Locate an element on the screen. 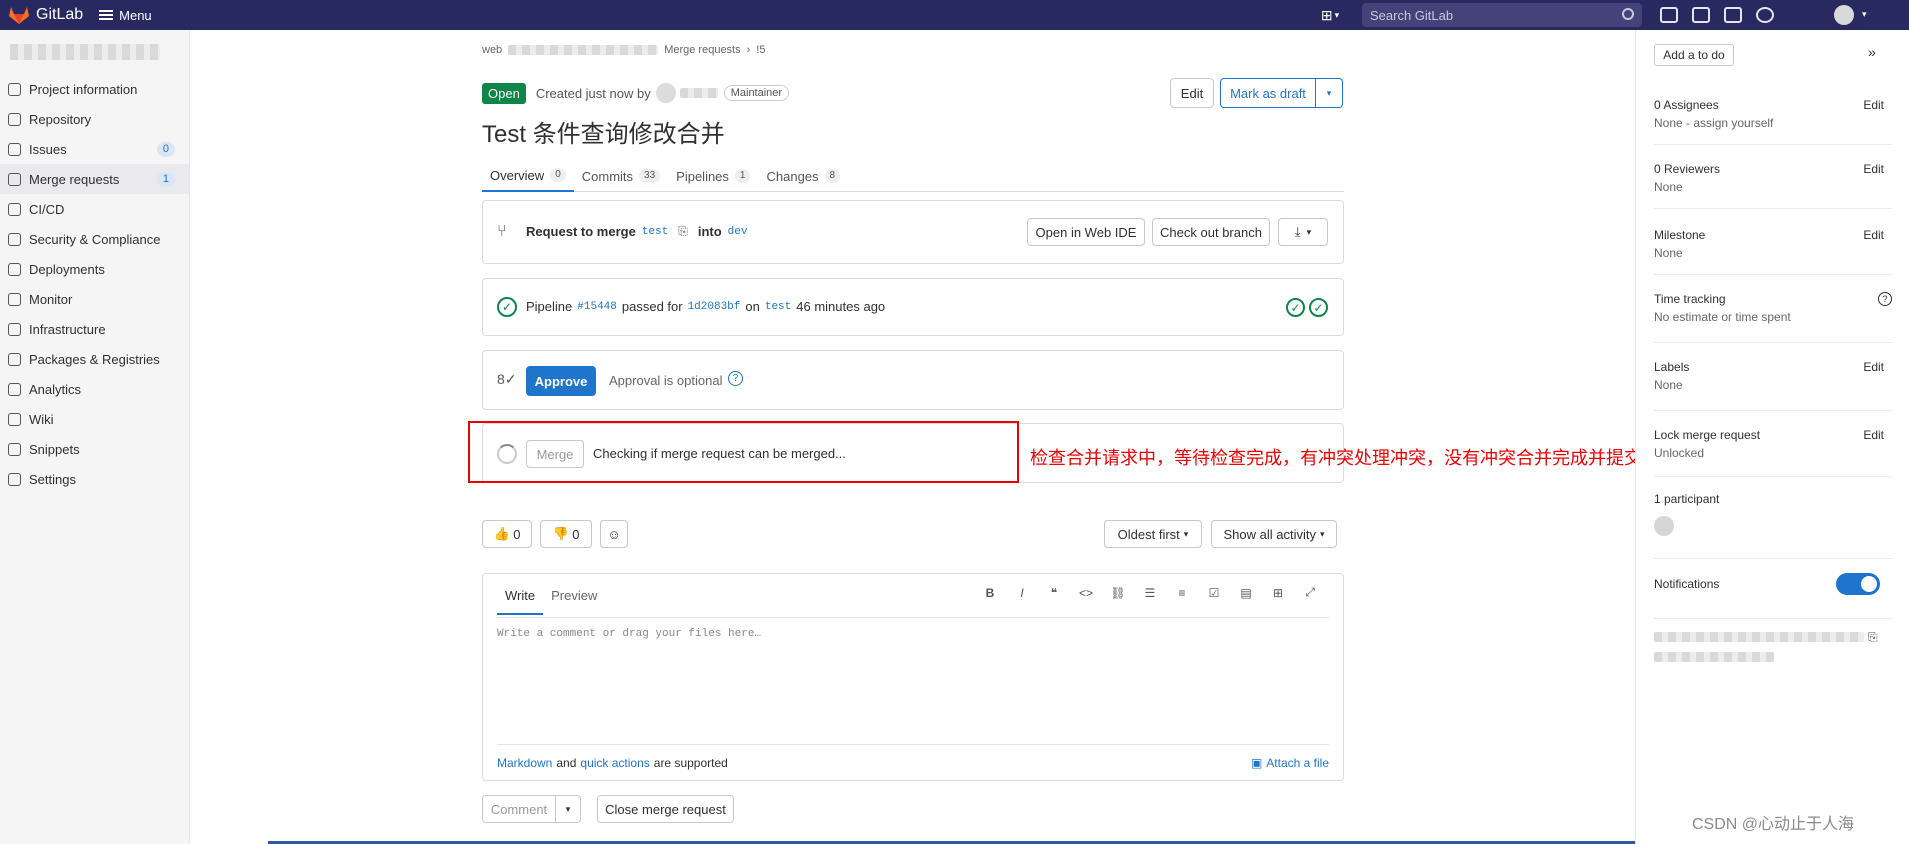  add-reaction-button: ☺ is located at coordinates (614, 534).